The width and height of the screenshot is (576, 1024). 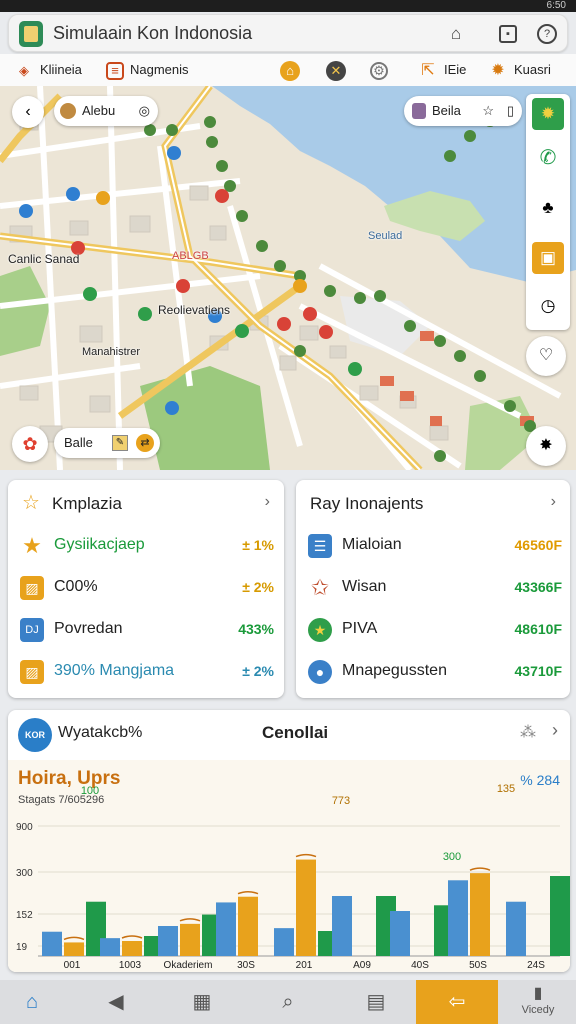 I want to click on tree-button: ♣, so click(x=548, y=208).